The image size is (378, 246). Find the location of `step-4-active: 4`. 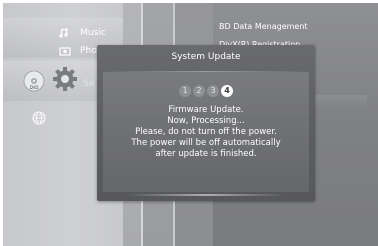

step-4-active: 4 is located at coordinates (227, 91).